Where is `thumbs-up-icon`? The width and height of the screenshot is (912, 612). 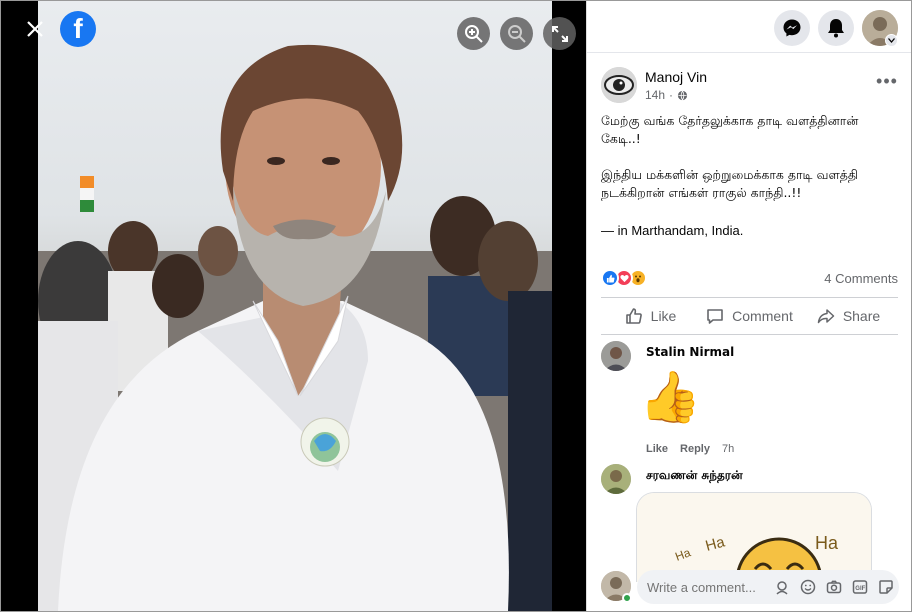 thumbs-up-icon is located at coordinates (610, 278).